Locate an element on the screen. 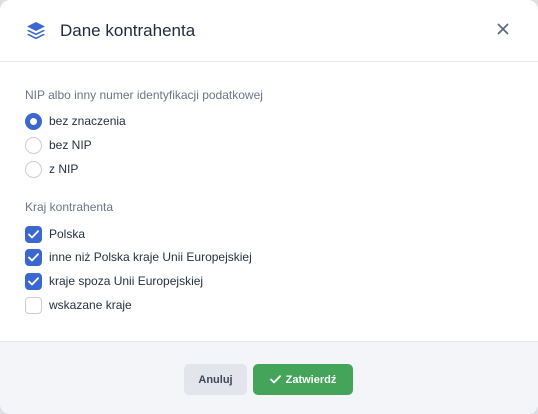  checkbox-label: kraje spoza Unii Europejskiej is located at coordinates (126, 281).